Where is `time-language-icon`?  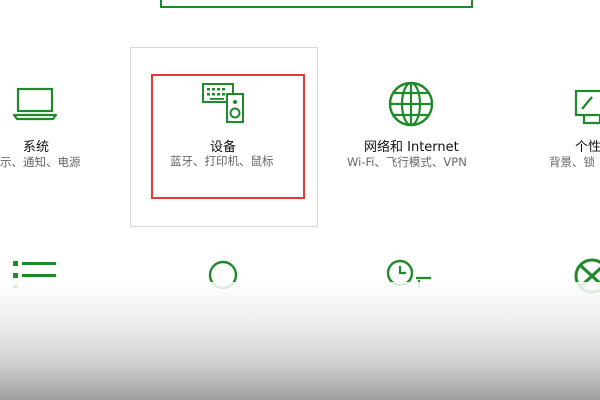 time-language-icon is located at coordinates (408, 273).